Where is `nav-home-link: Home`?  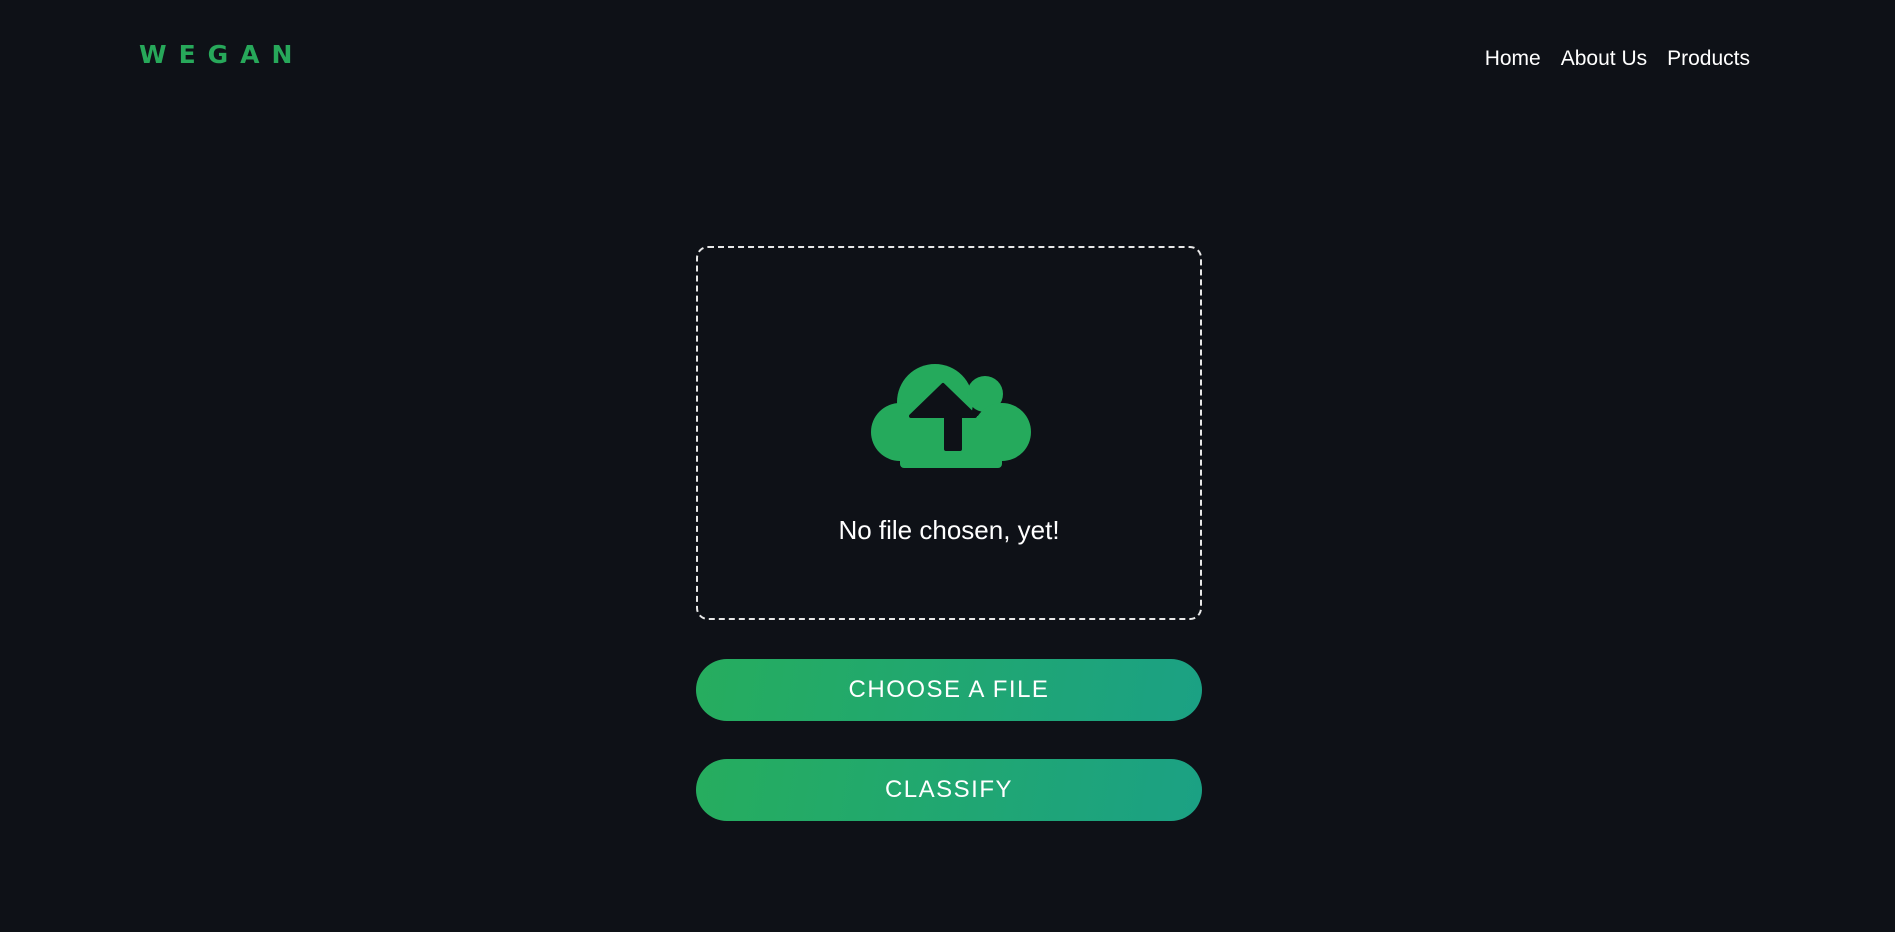 nav-home-link: Home is located at coordinates (1513, 59).